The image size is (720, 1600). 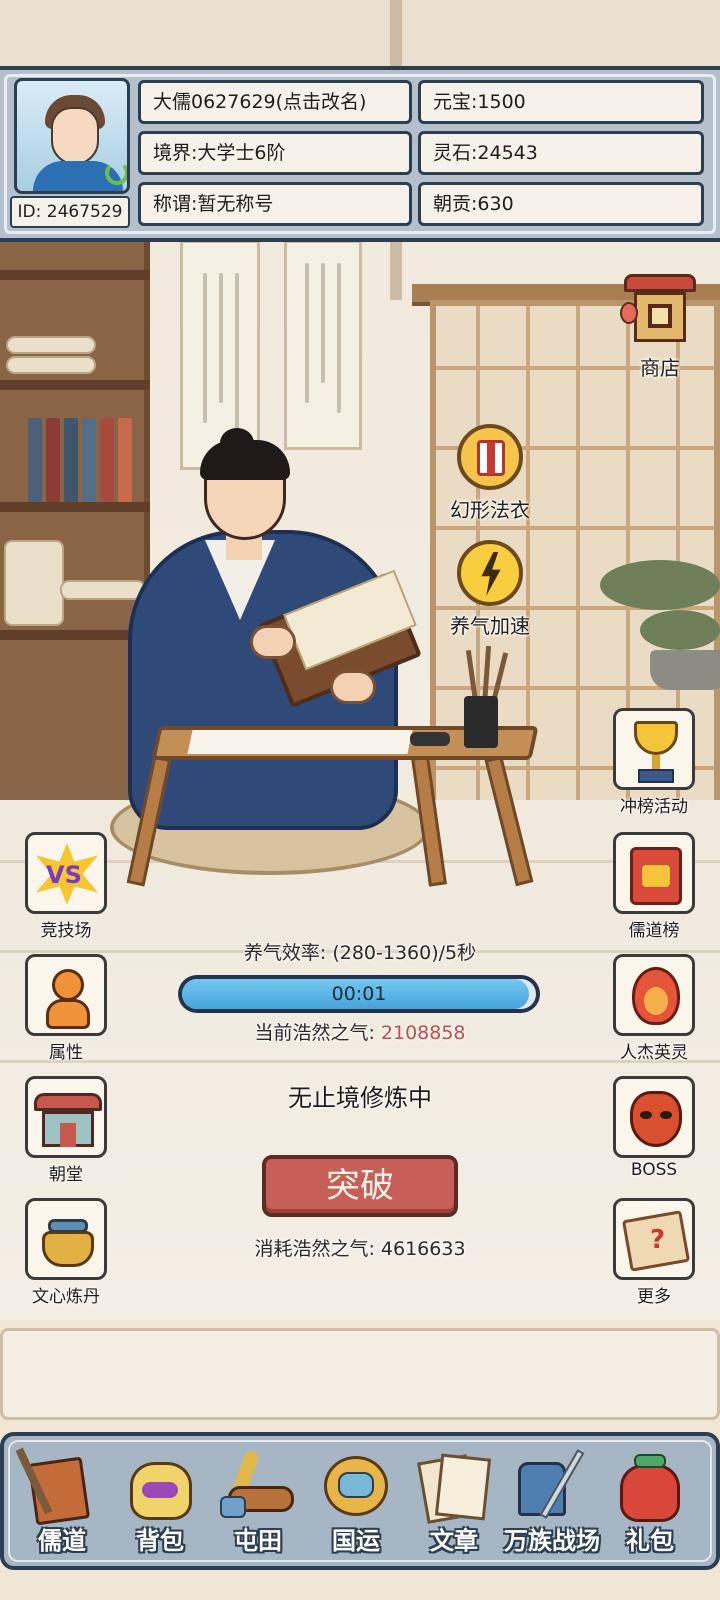 I want to click on shop-label: 商店, so click(x=660, y=368).